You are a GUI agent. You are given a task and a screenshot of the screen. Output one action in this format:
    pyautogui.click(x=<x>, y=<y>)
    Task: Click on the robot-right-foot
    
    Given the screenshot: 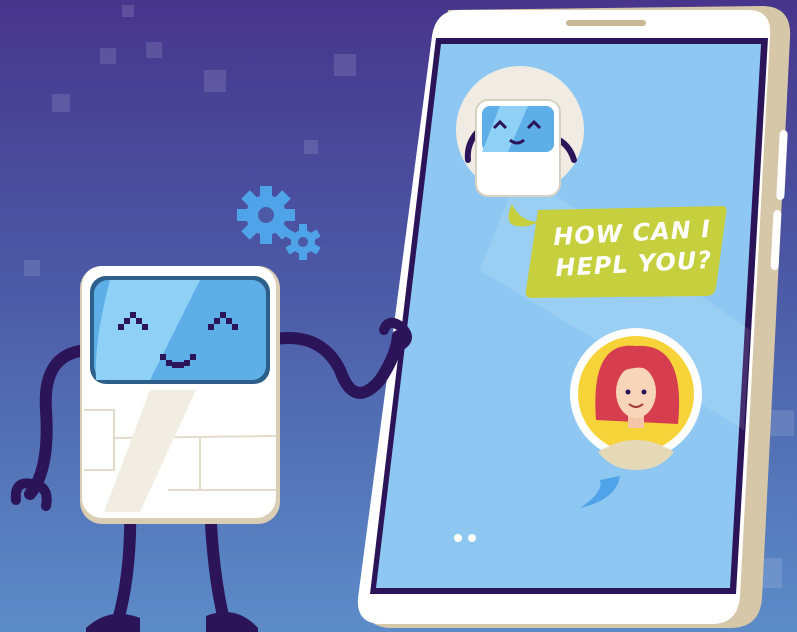 What is the action you would take?
    pyautogui.click(x=232, y=622)
    